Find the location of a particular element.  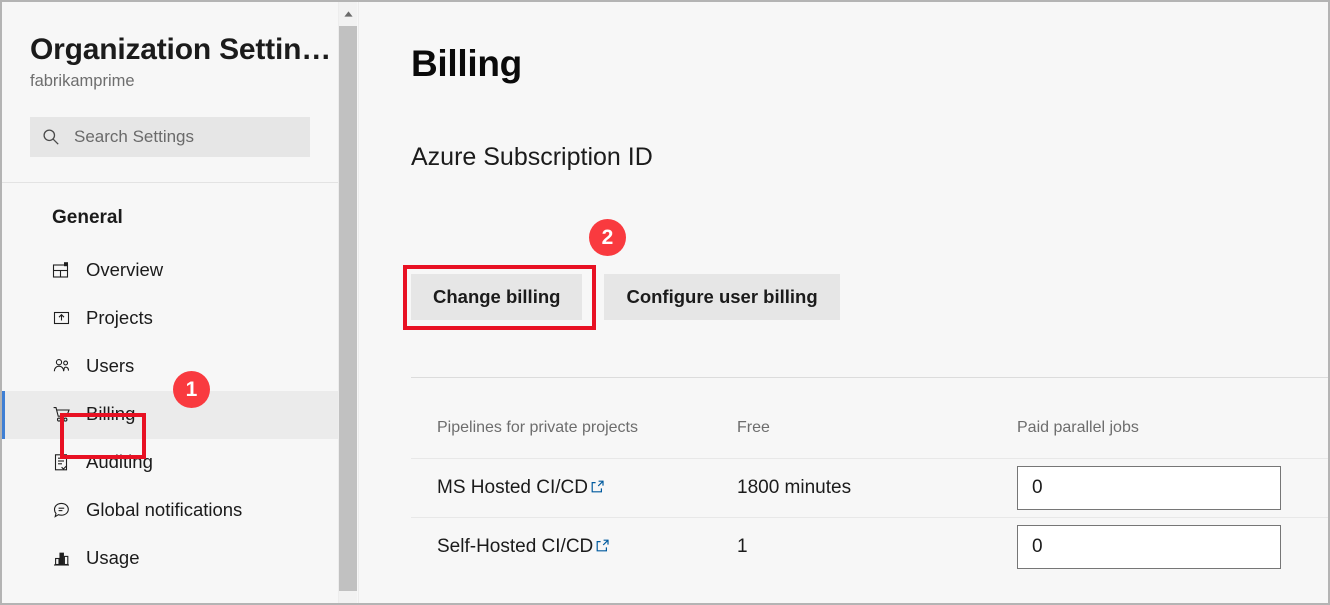

billing-cart-icon is located at coordinates (61, 414).